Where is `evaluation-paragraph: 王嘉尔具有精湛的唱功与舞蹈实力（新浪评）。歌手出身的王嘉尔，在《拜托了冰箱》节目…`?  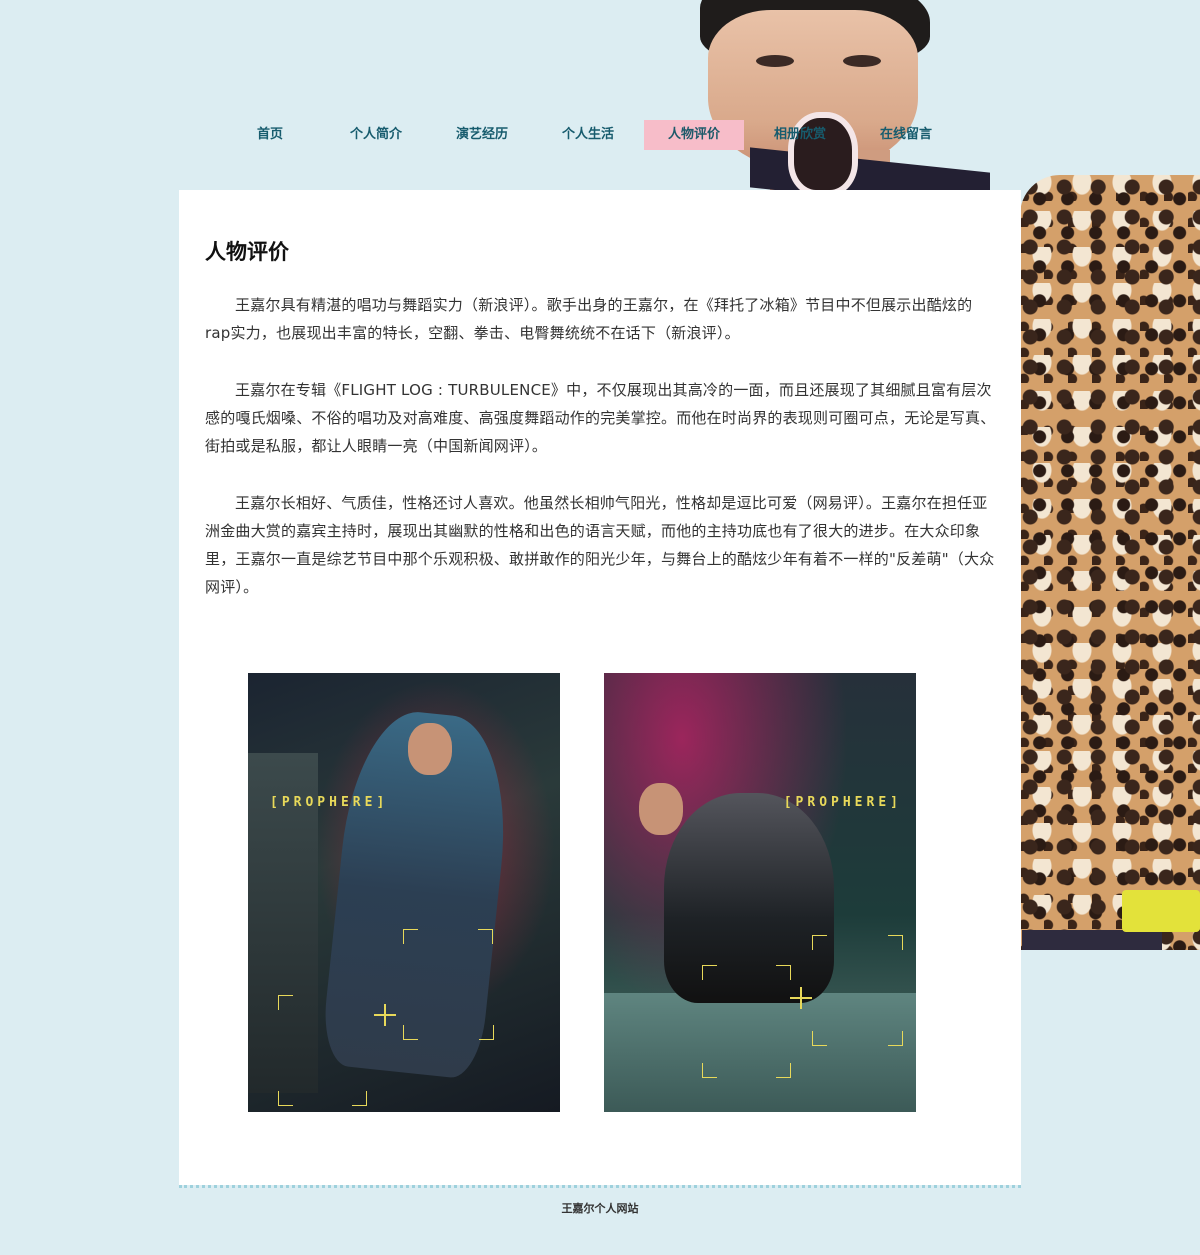
evaluation-paragraph: 王嘉尔具有精湛的唱功与舞蹈实力（新浪评）。歌手出身的王嘉尔，在《拜托了冰箱》节目… is located at coordinates (589, 319).